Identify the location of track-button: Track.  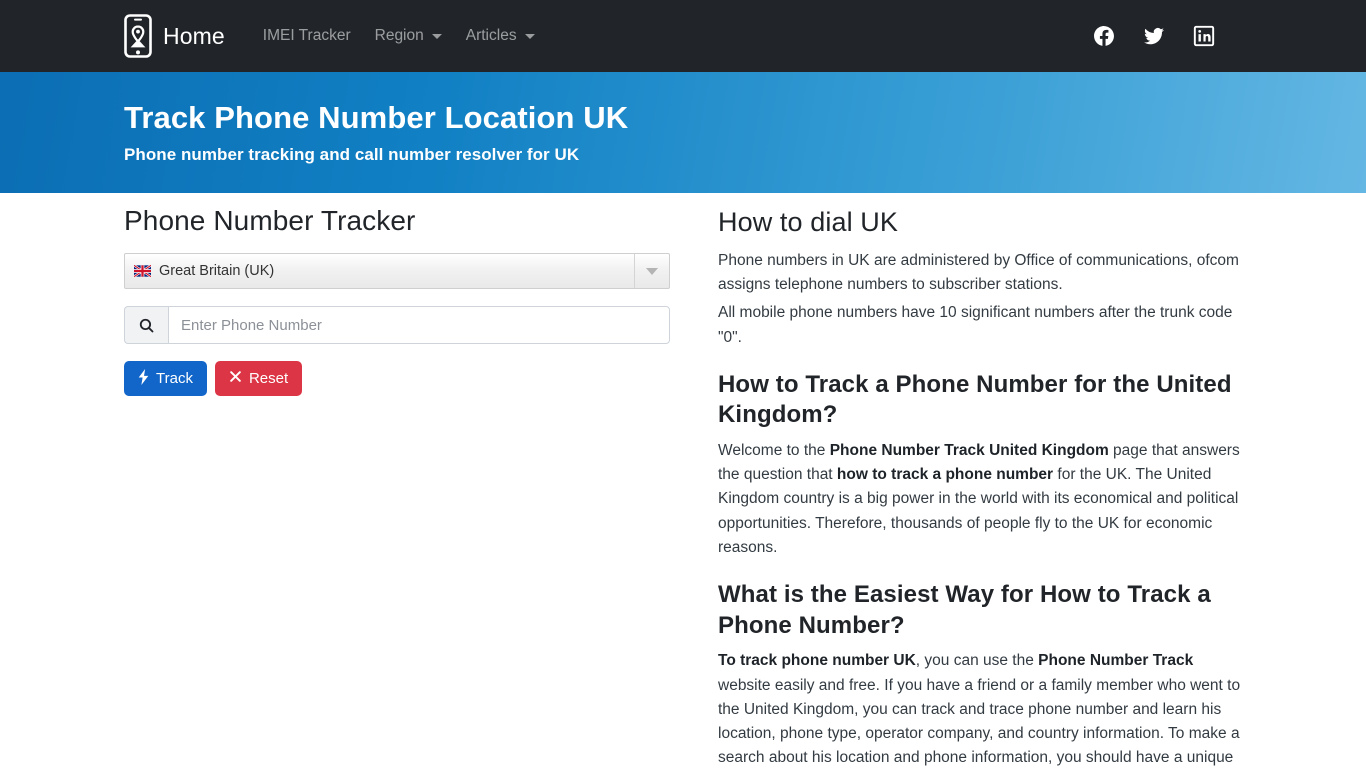
(165, 378).